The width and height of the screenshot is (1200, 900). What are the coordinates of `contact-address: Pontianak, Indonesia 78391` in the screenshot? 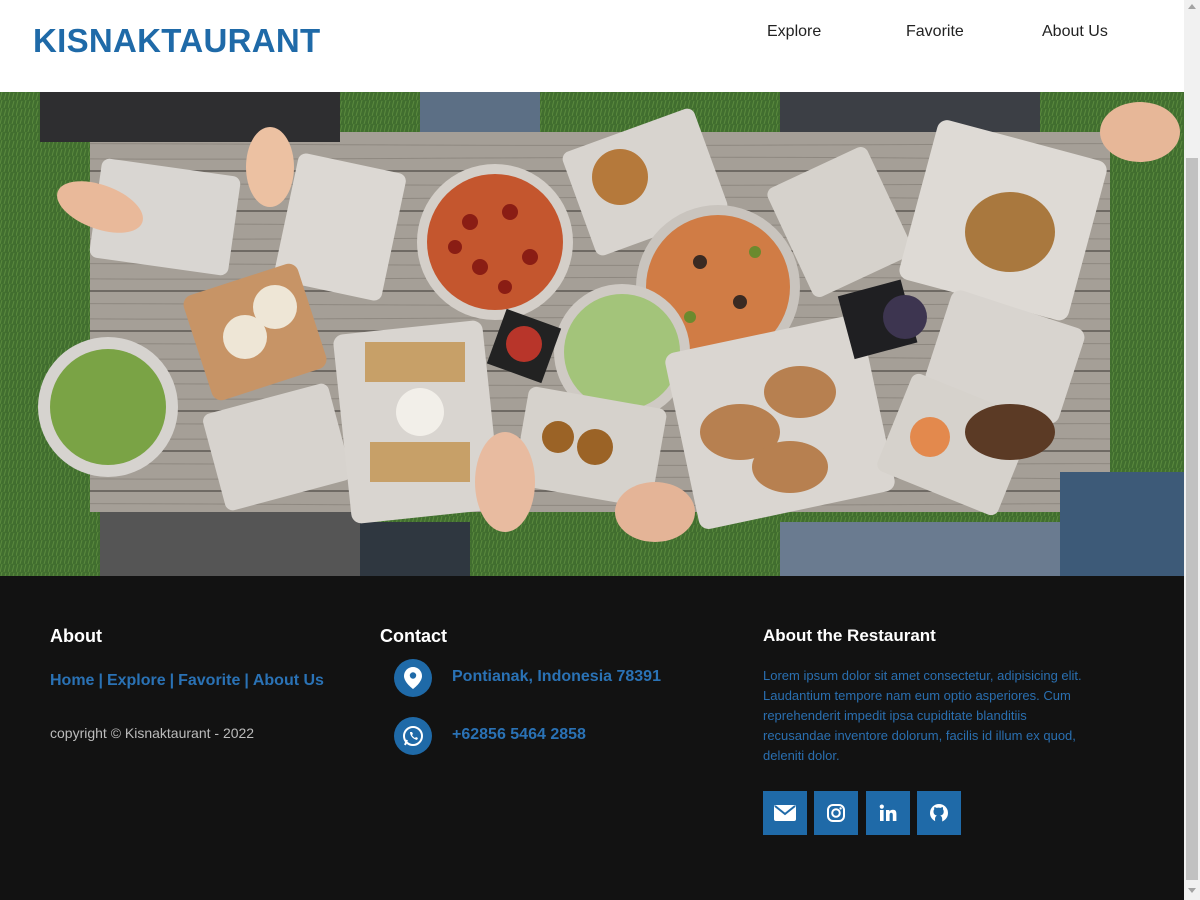 It's located at (544, 678).